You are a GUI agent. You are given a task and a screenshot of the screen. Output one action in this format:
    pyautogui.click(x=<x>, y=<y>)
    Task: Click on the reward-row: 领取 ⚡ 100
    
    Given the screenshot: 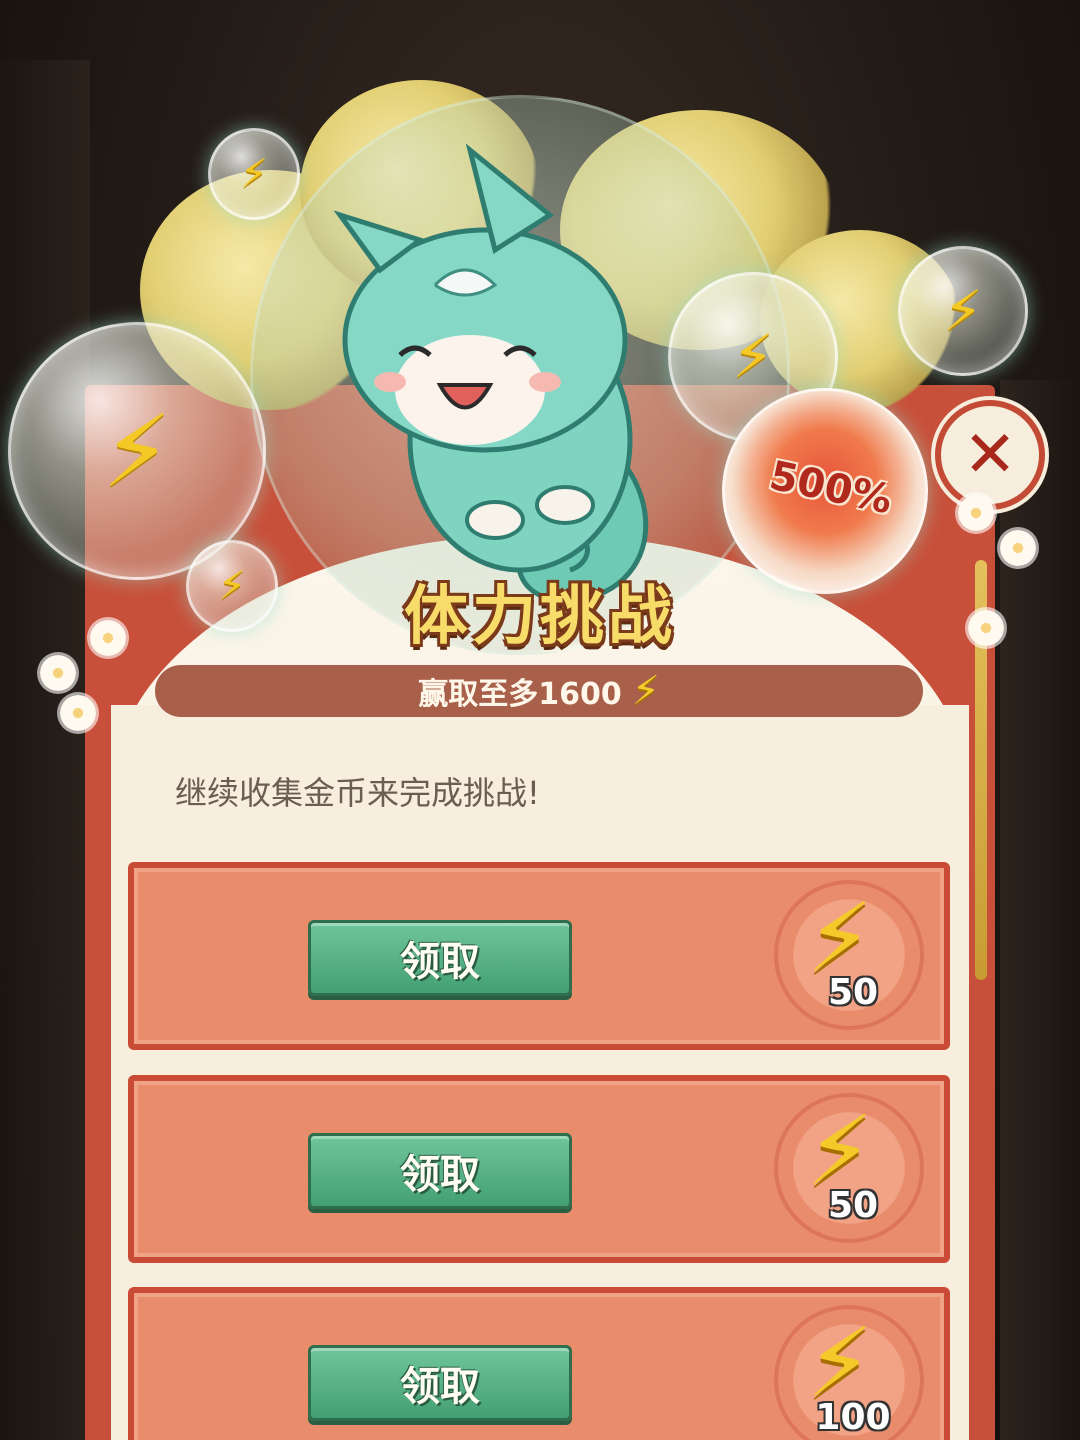 What is the action you would take?
    pyautogui.click(x=539, y=1363)
    